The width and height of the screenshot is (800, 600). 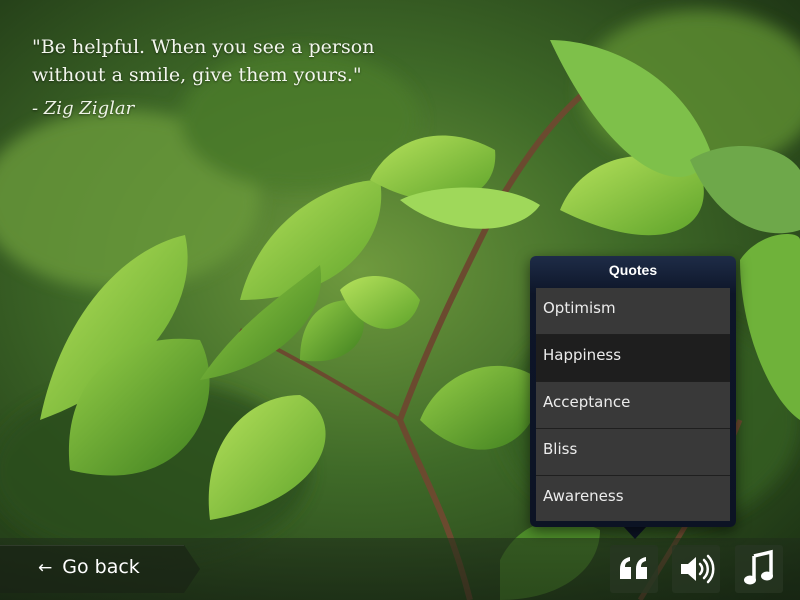 I want to click on music-note-icon, so click(x=758, y=567).